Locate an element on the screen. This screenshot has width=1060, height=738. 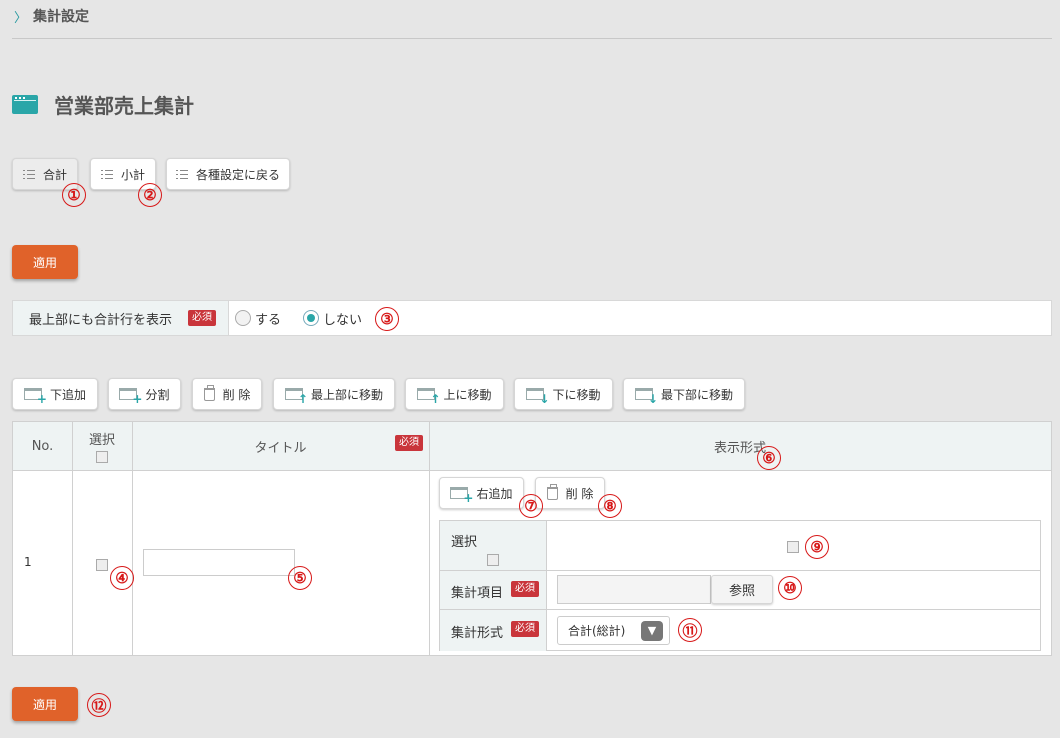
add-below-button: + 下追加 is located at coordinates (55, 394).